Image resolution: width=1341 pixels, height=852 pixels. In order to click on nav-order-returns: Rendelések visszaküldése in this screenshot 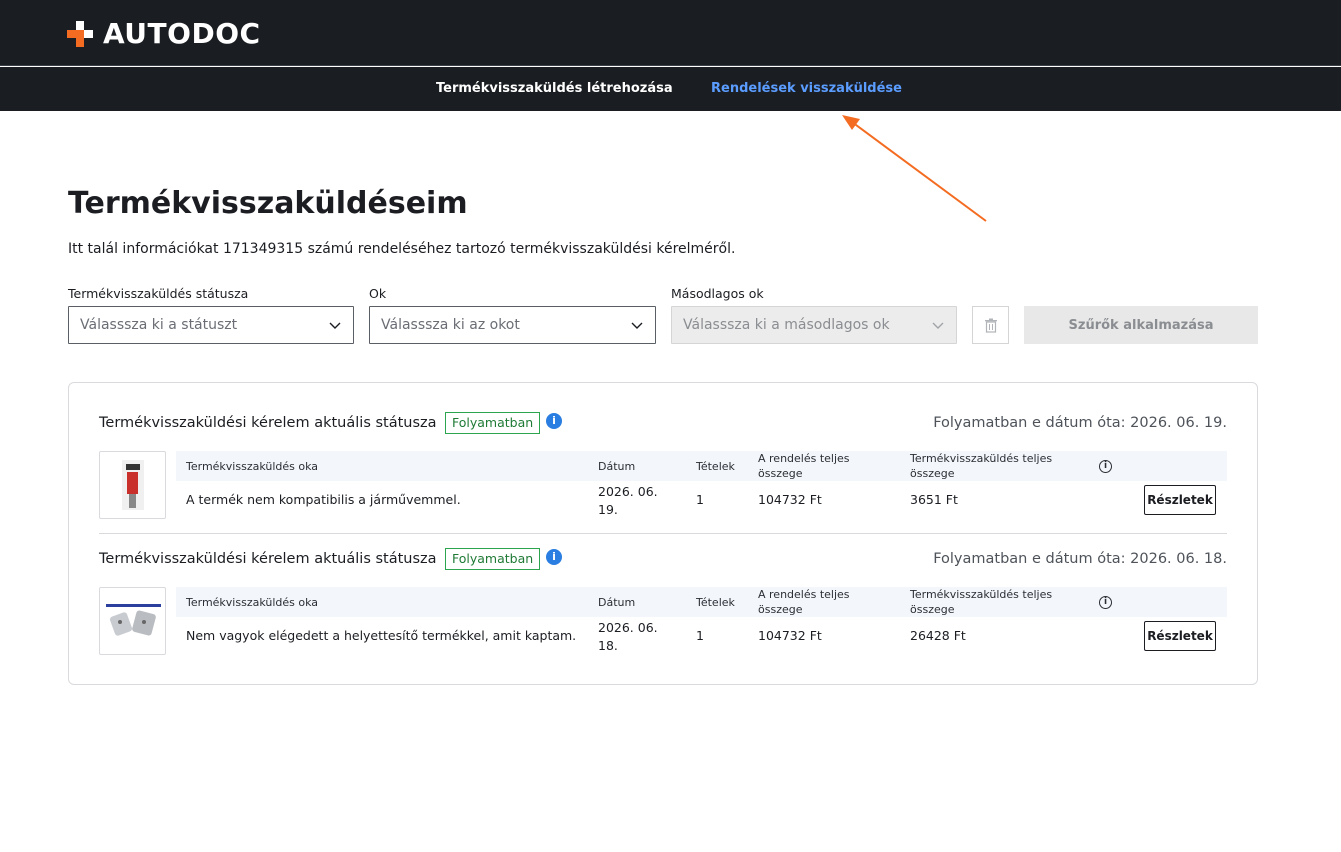, I will do `click(806, 88)`.